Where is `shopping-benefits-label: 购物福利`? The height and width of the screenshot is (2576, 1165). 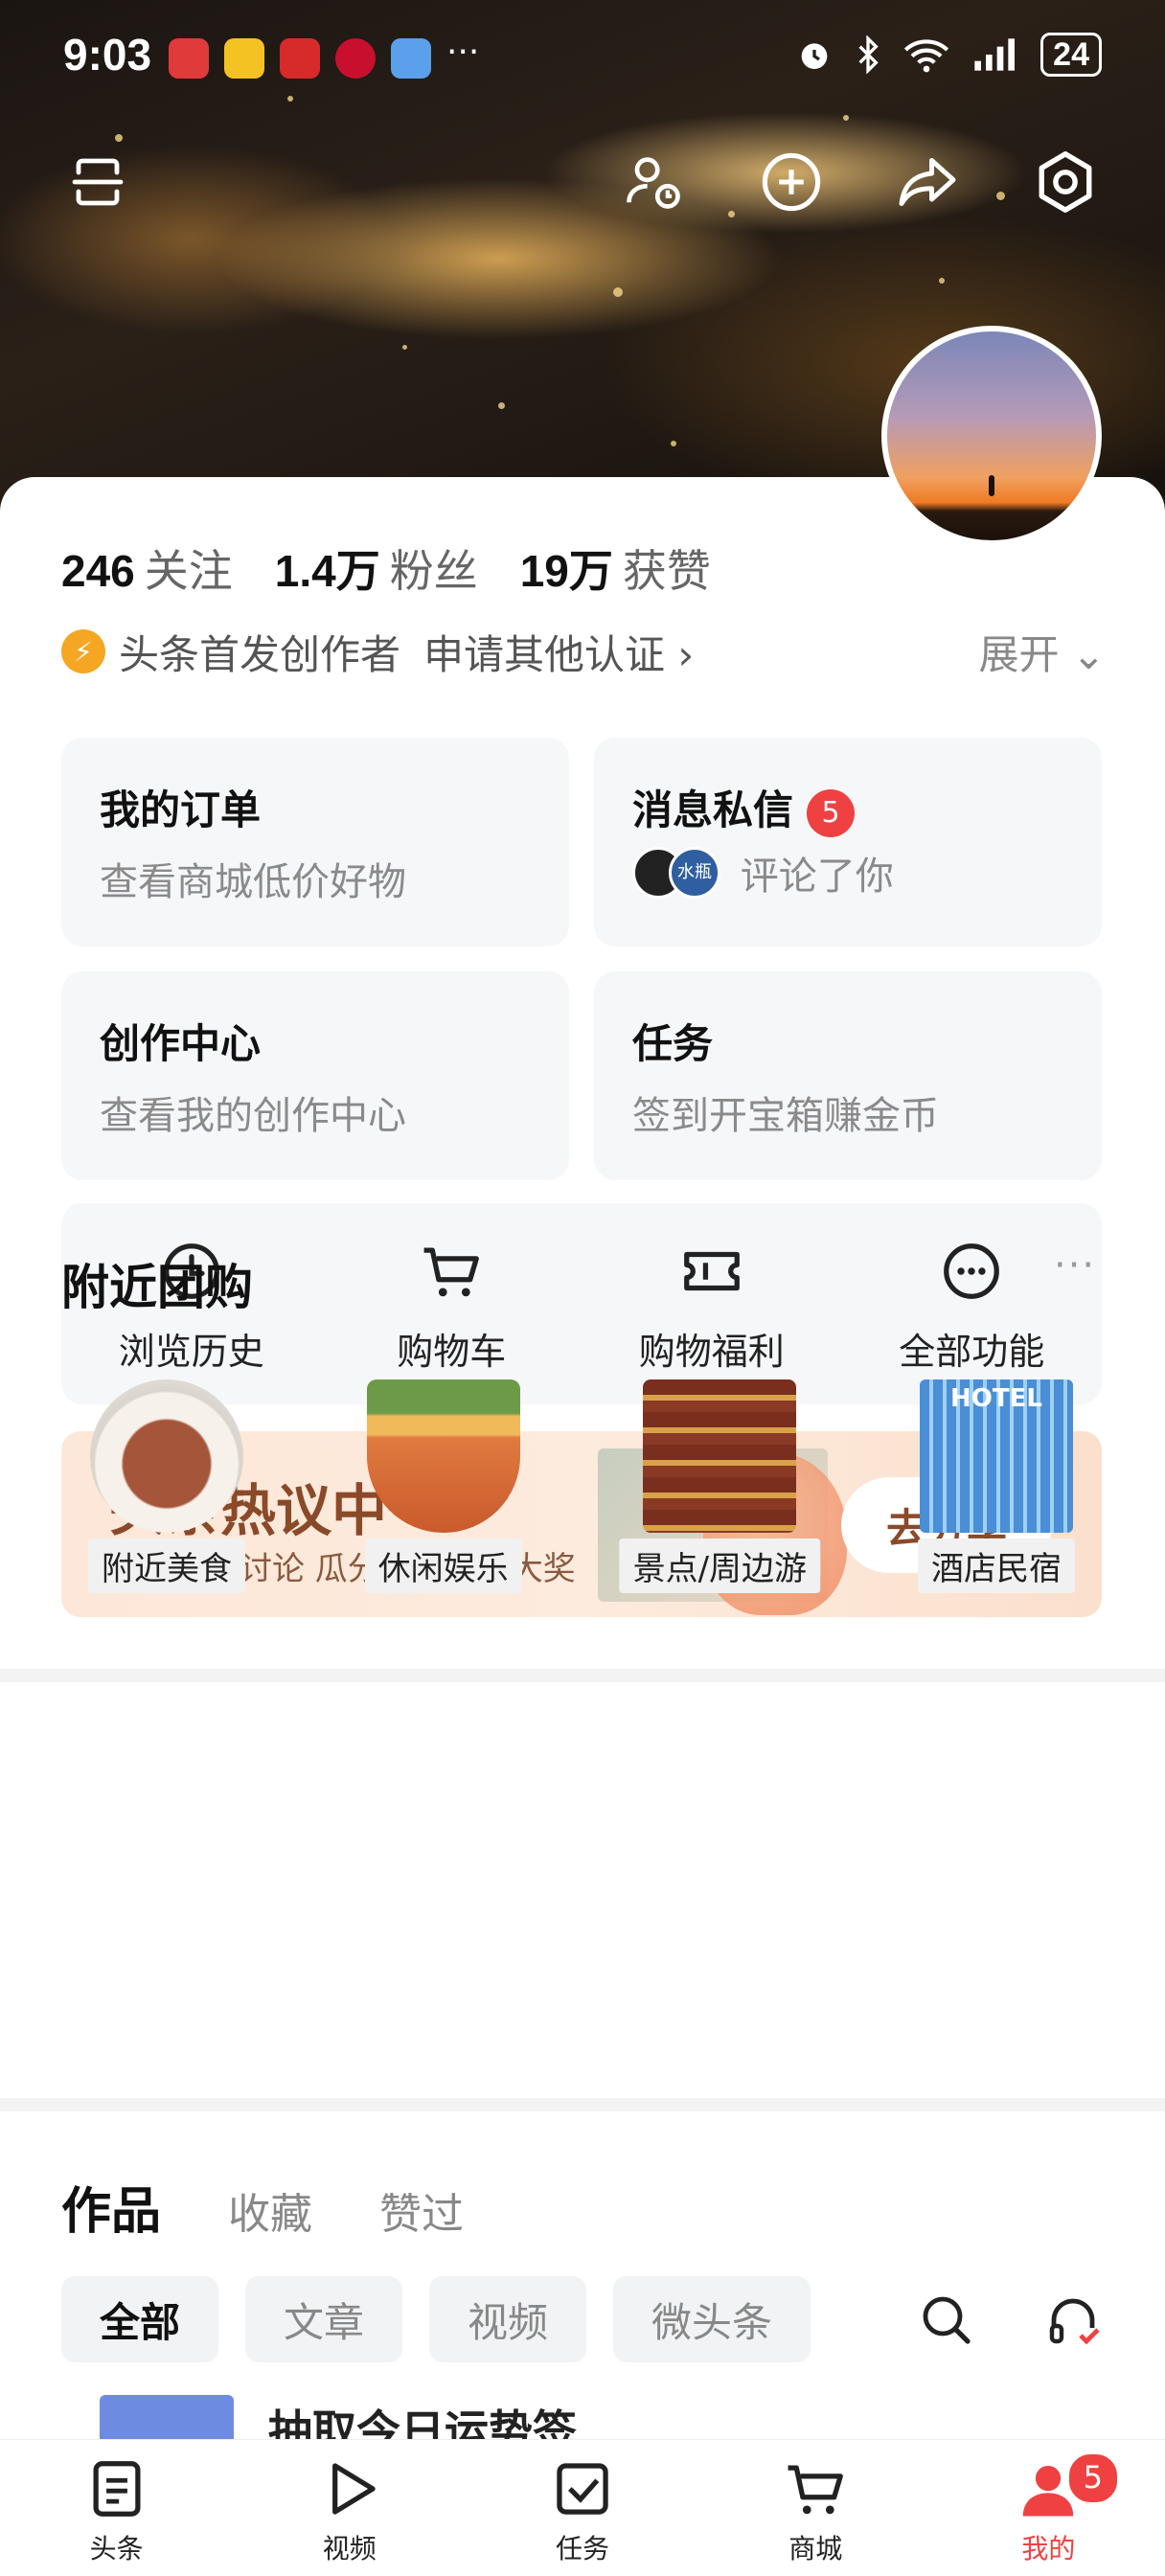
shopping-benefits-label: 购物福利 is located at coordinates (712, 1352).